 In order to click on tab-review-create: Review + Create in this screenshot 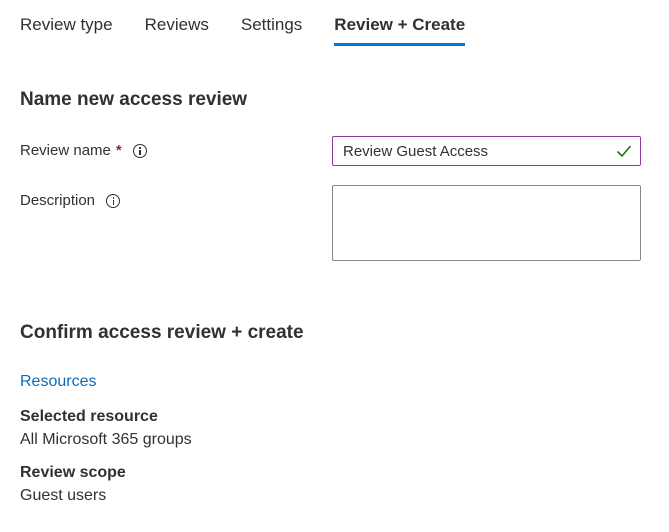, I will do `click(399, 23)`.